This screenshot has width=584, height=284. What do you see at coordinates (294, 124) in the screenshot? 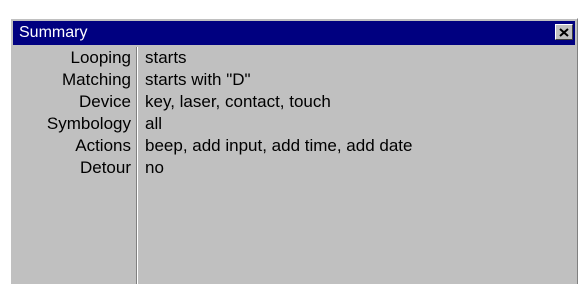
I see `summary-row-symbology: Symbology all` at bounding box center [294, 124].